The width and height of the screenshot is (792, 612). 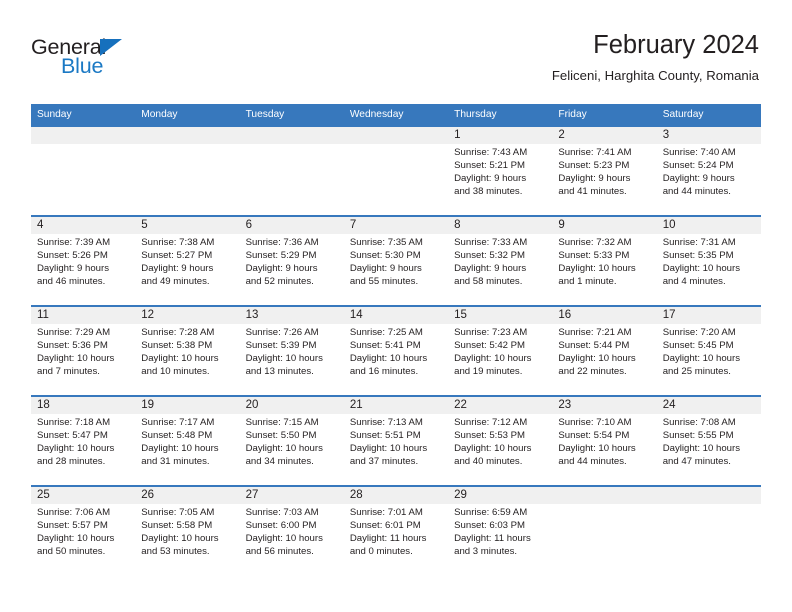 What do you see at coordinates (709, 405) in the screenshot?
I see `day-number: 24` at bounding box center [709, 405].